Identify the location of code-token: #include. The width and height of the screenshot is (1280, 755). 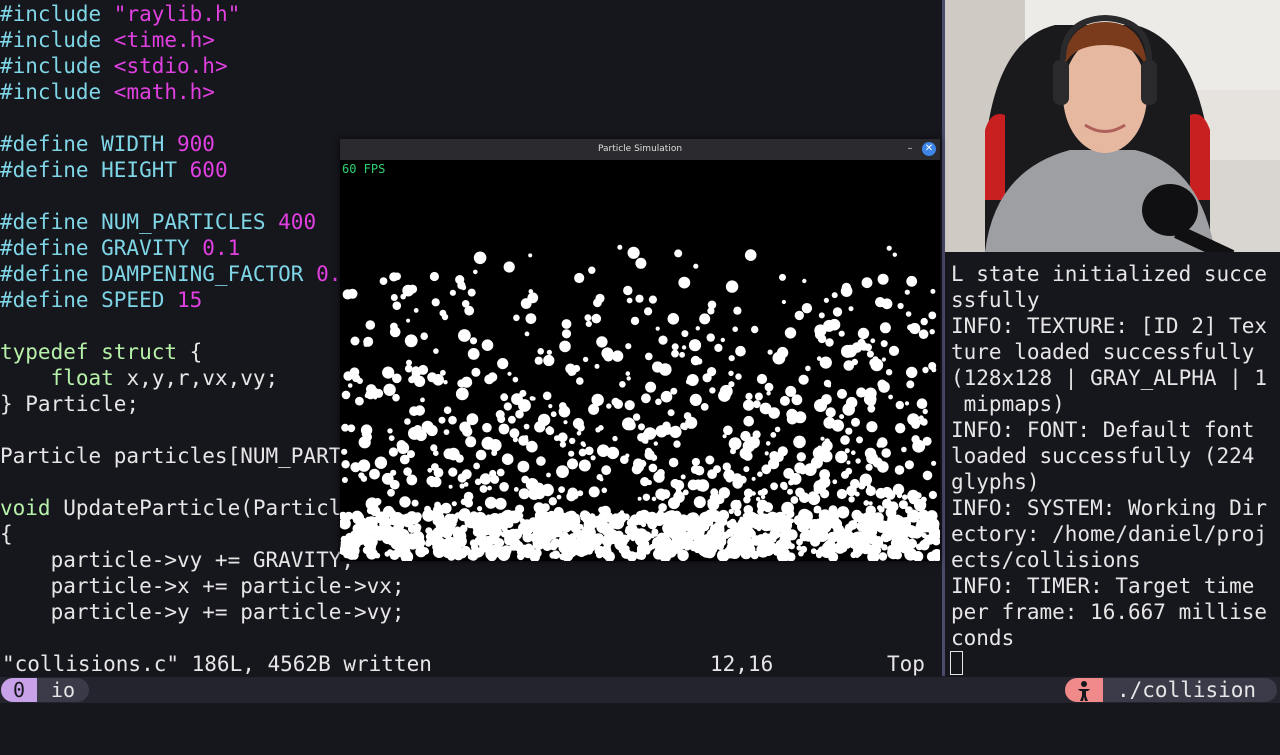
(57, 92).